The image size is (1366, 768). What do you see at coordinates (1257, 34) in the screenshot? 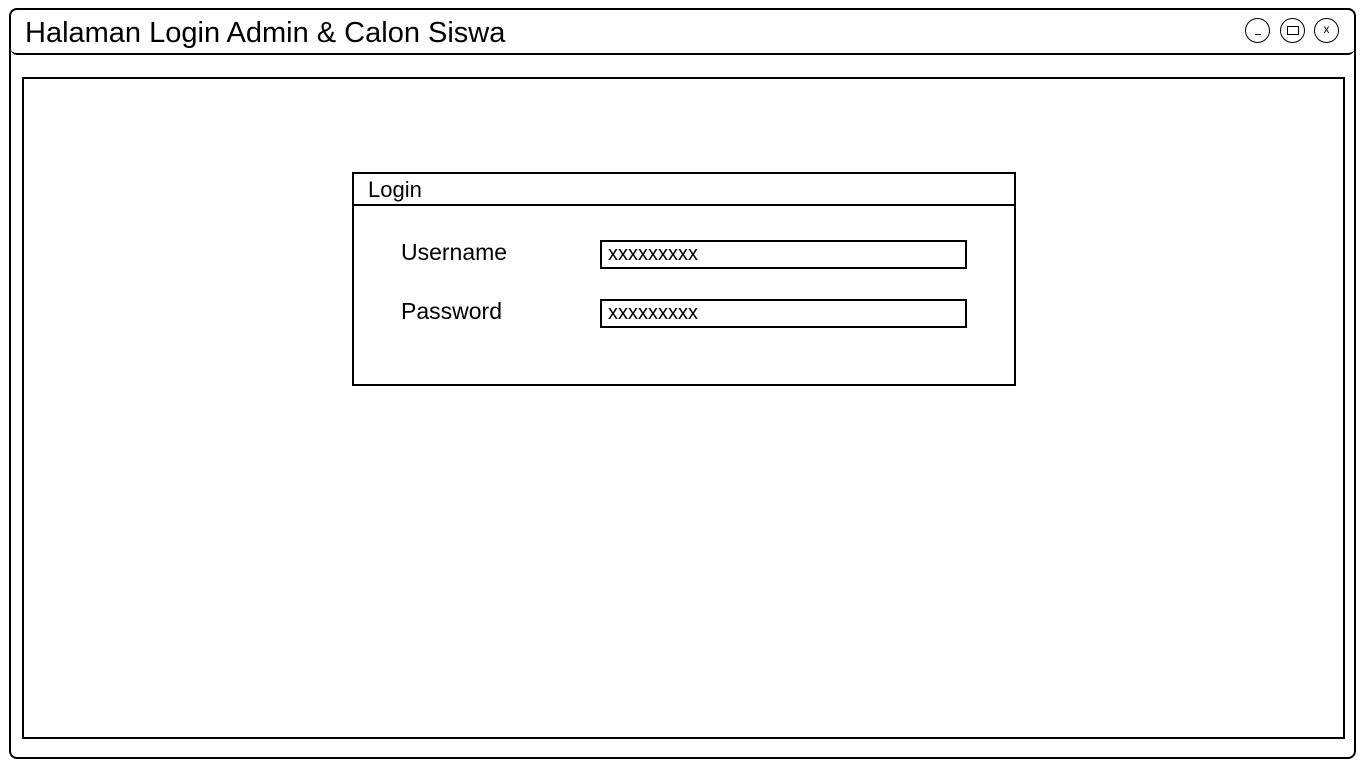
I see `minimize-icon` at bounding box center [1257, 34].